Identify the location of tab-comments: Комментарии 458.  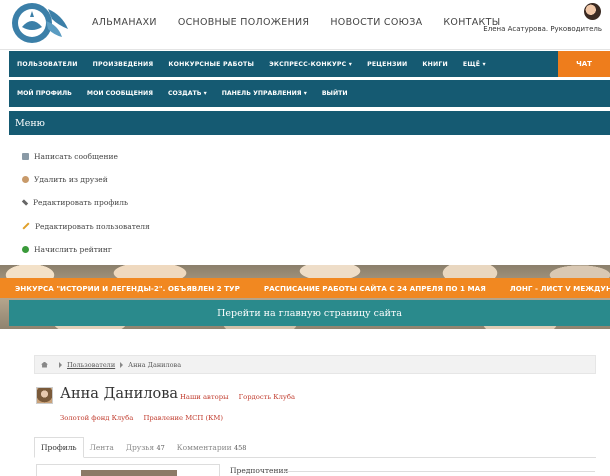
(212, 450).